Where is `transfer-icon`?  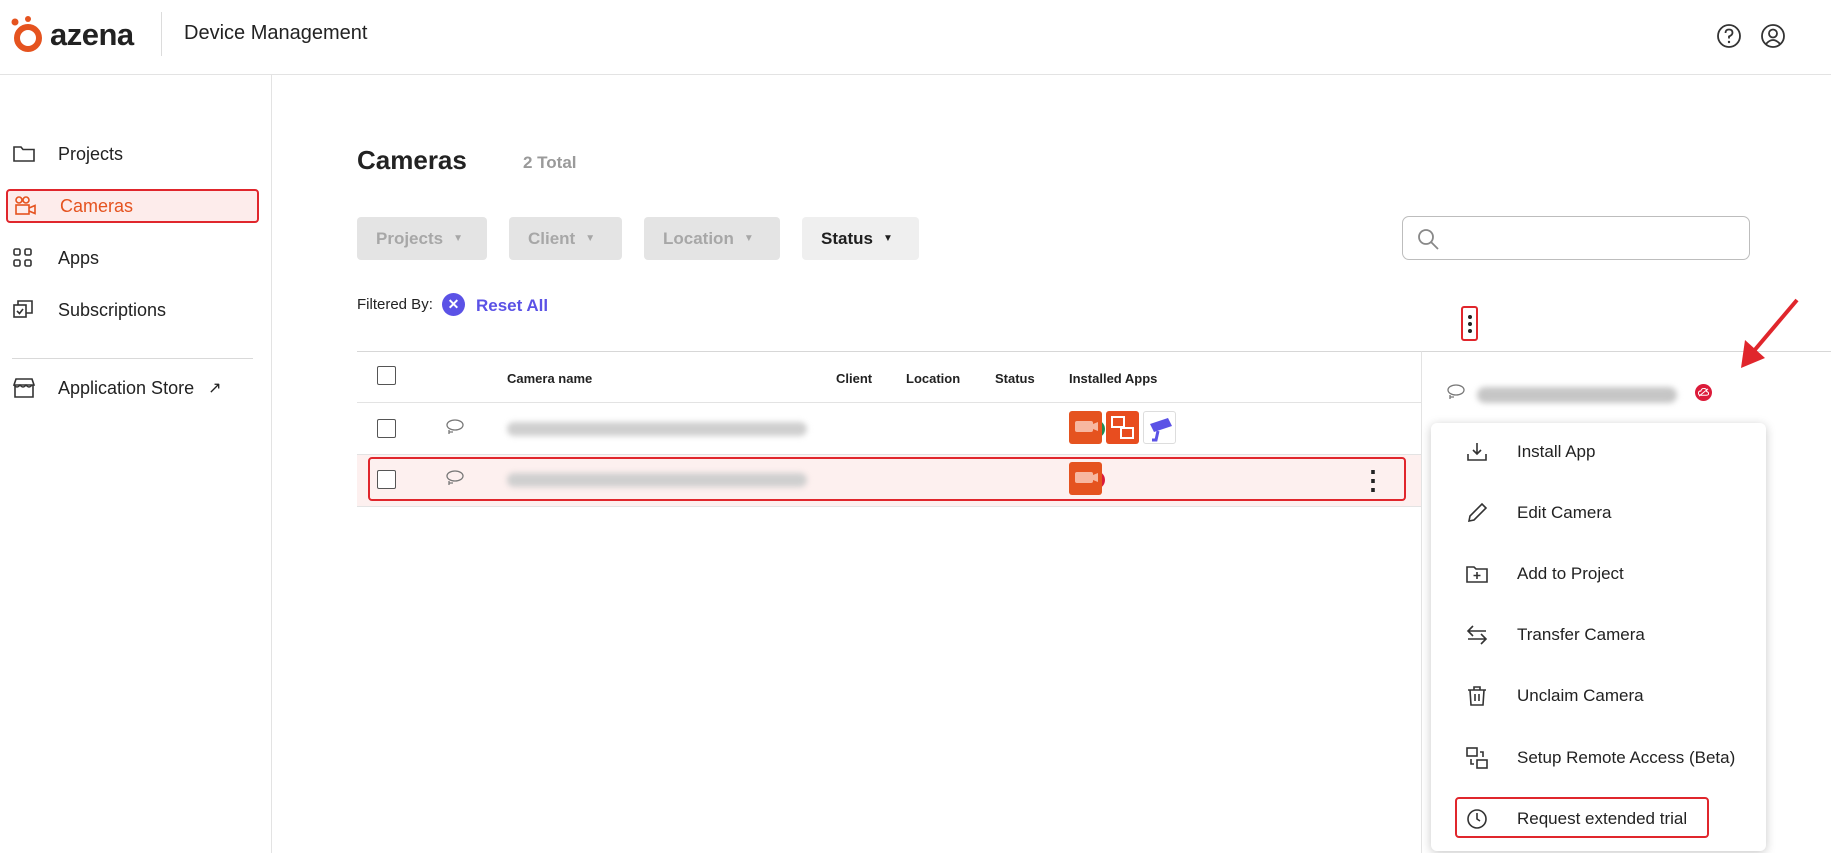
transfer-icon is located at coordinates (1477, 635).